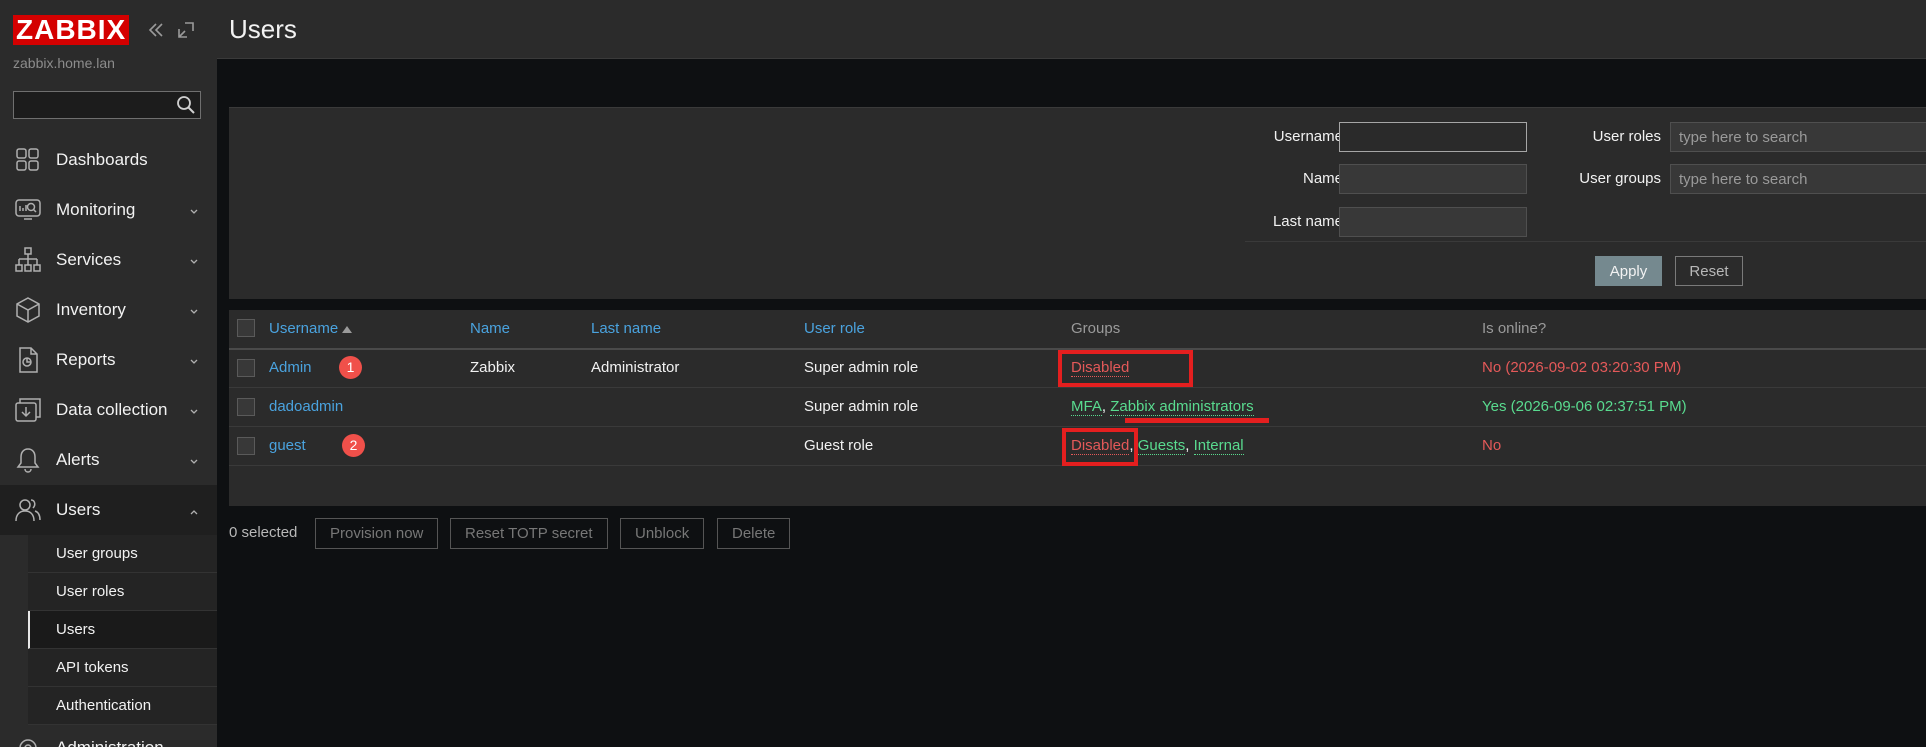 Image resolution: width=1926 pixels, height=747 pixels. I want to click on menu-item-label: Alerts, so click(78, 459).